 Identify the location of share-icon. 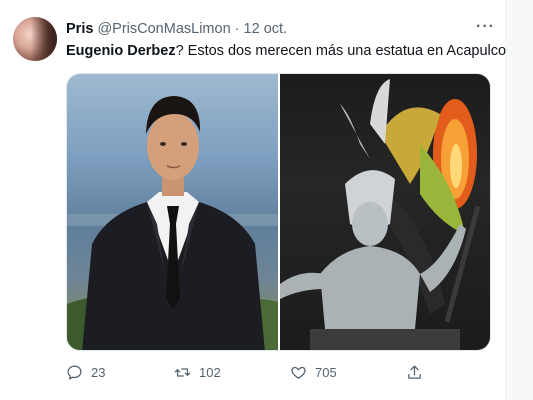
(414, 372).